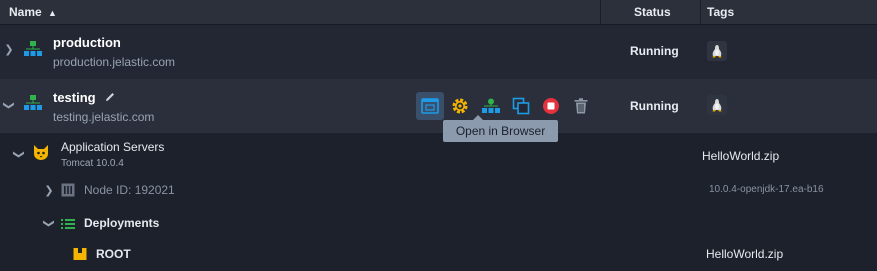 This screenshot has width=877, height=271. I want to click on tomcat-icon, so click(41, 154).